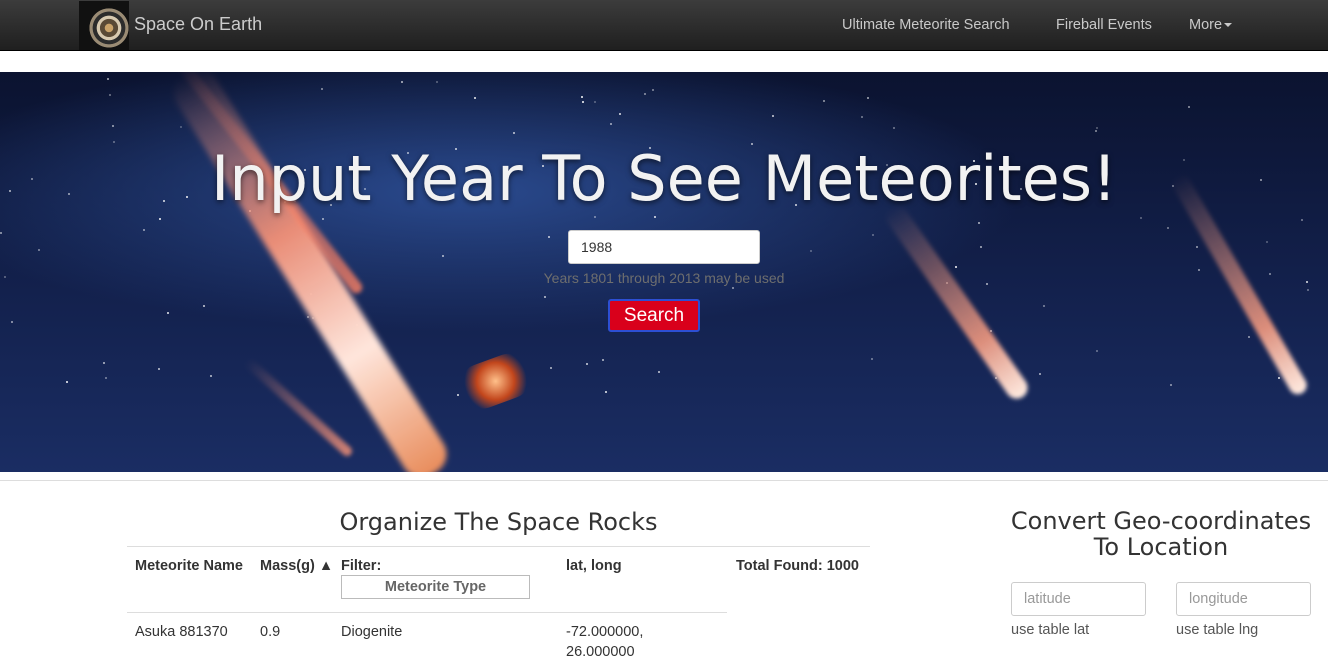 Image resolution: width=1328 pixels, height=664 pixels. What do you see at coordinates (361, 566) in the screenshot?
I see `header-filter-label: Filter:` at bounding box center [361, 566].